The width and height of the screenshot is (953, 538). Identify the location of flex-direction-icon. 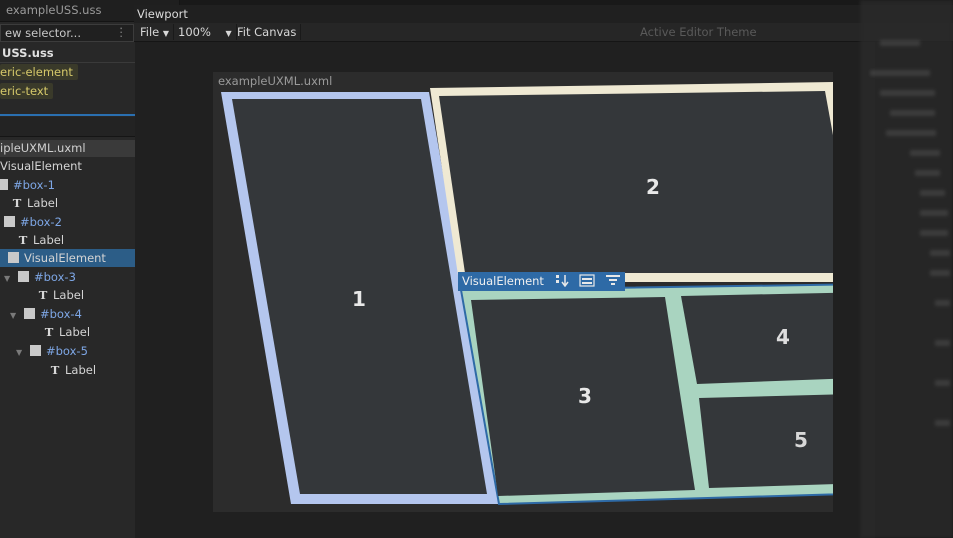
(562, 280).